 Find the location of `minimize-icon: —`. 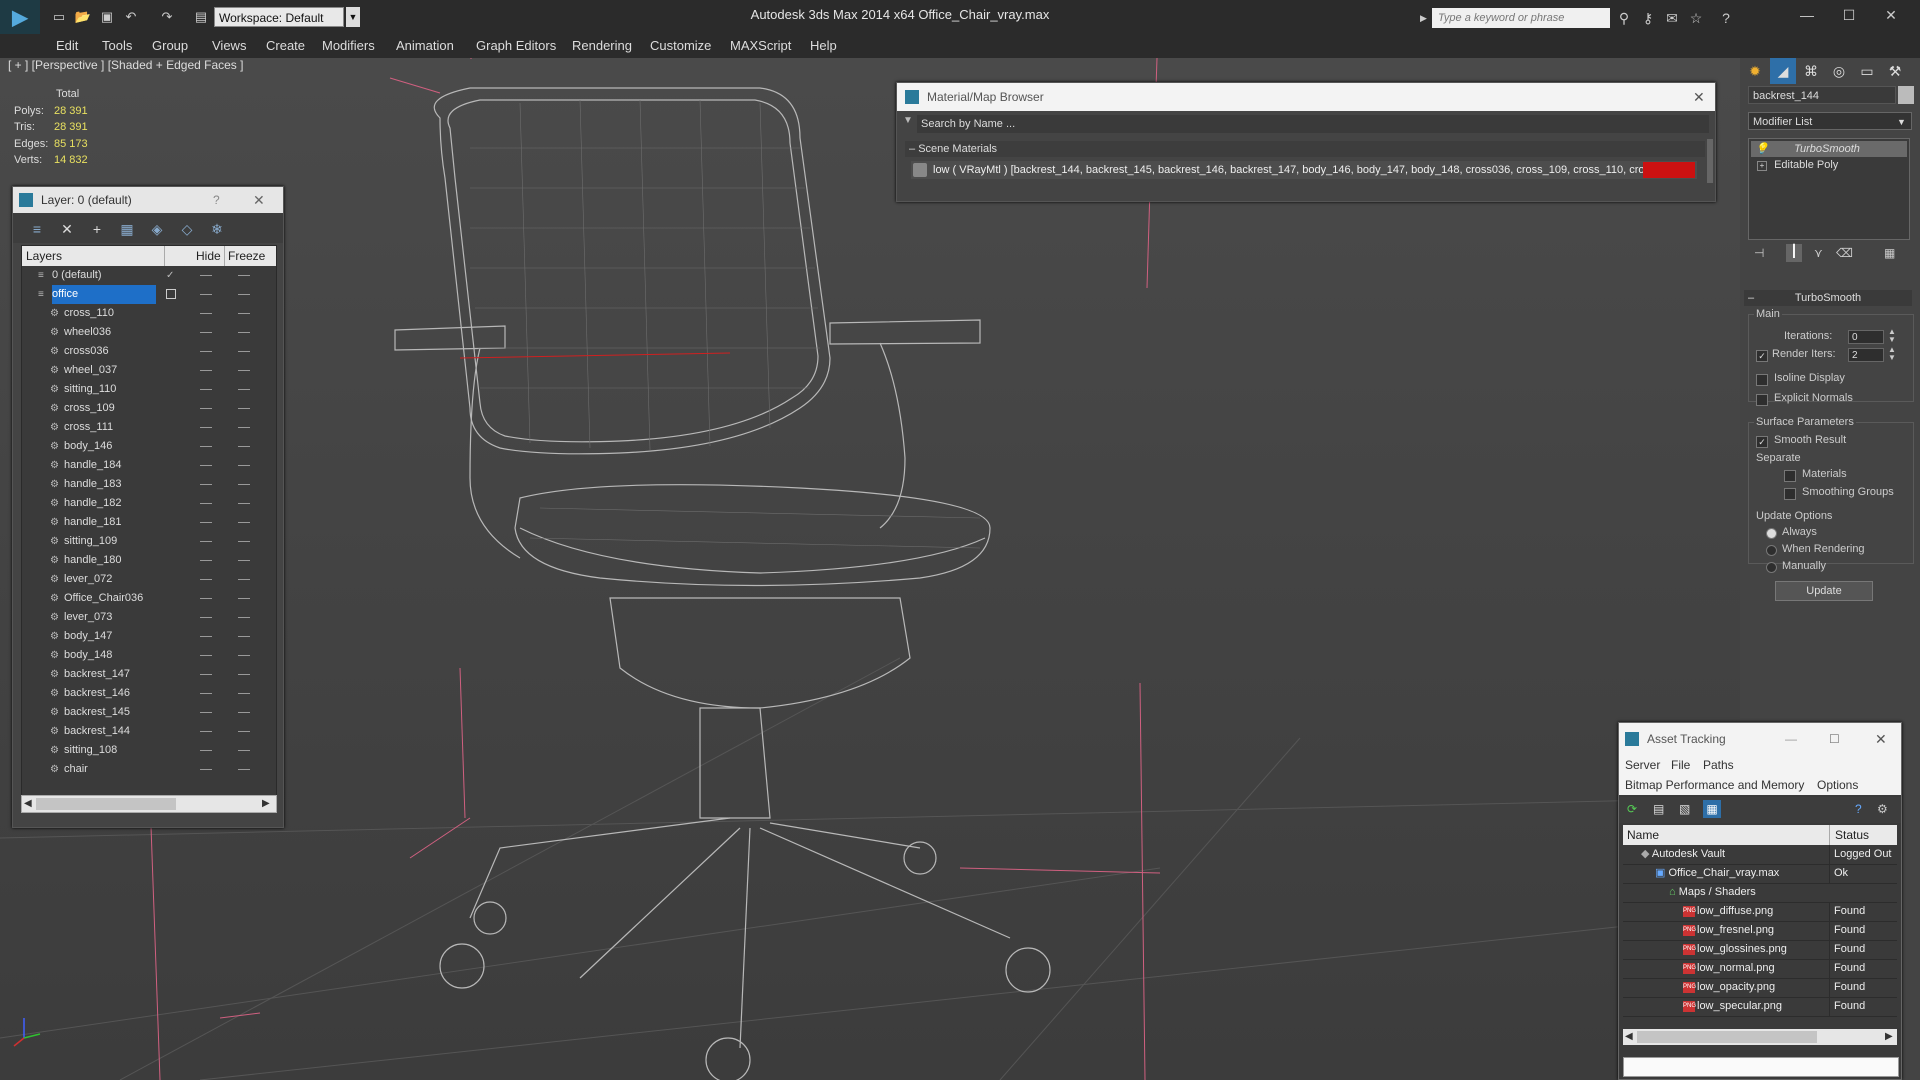

minimize-icon: — is located at coordinates (1791, 739).